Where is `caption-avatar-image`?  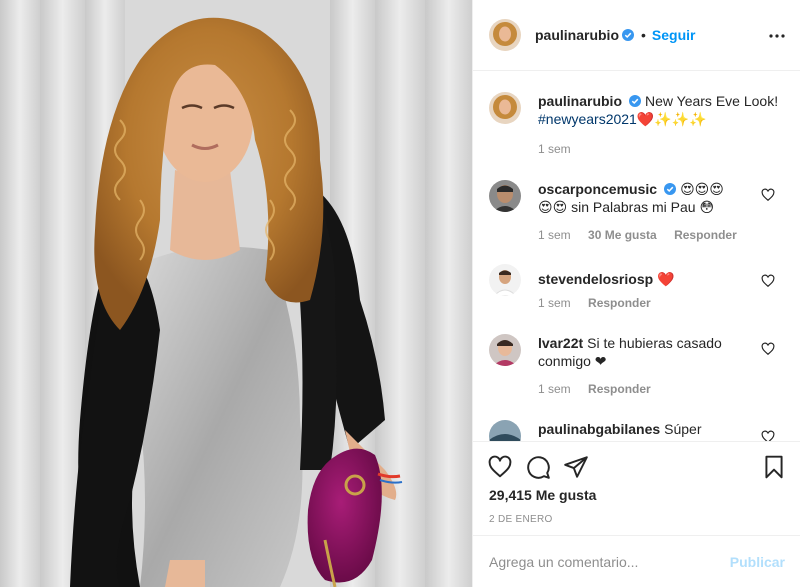
caption-avatar-image is located at coordinates (505, 108).